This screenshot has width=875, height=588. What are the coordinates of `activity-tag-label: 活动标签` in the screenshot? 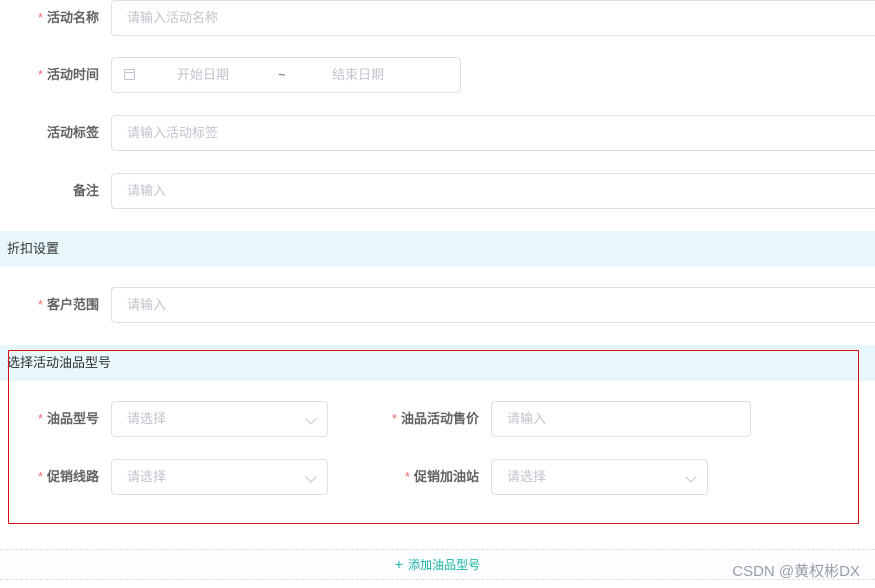 It's located at (72, 132).